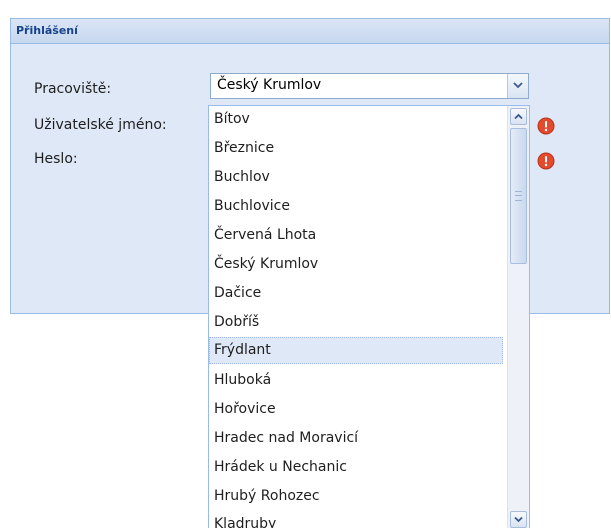 This screenshot has height=528, width=611. I want to click on grip-icon, so click(518, 196).